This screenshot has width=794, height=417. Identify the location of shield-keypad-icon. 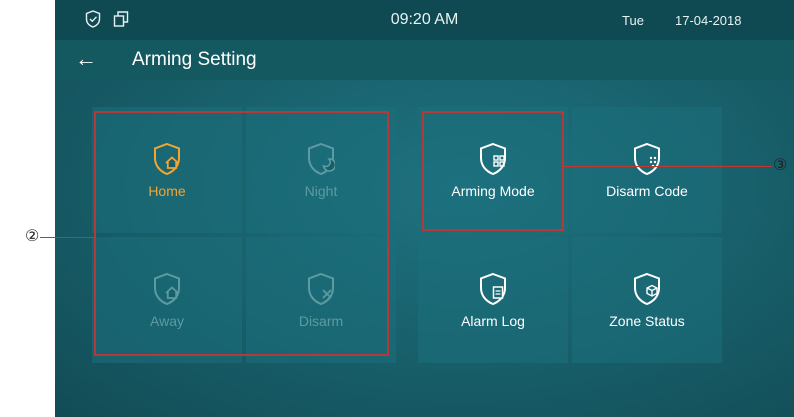
(647, 158).